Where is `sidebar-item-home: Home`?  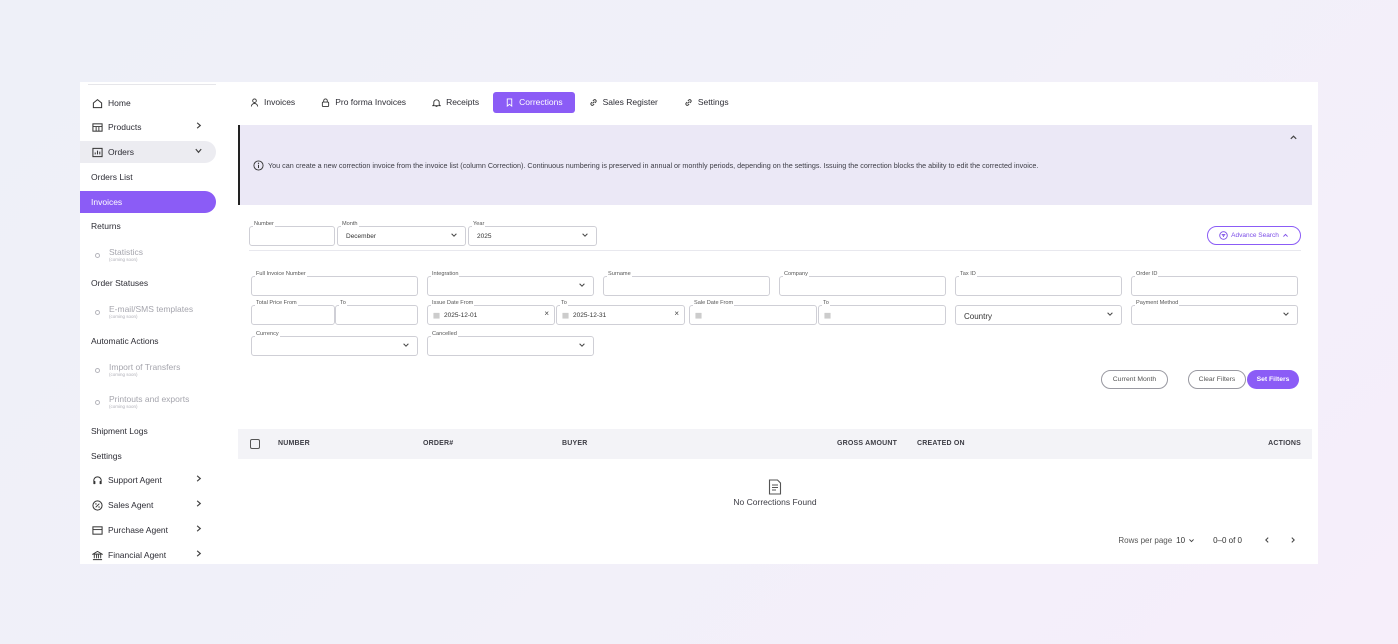
sidebar-item-home: Home is located at coordinates (148, 103).